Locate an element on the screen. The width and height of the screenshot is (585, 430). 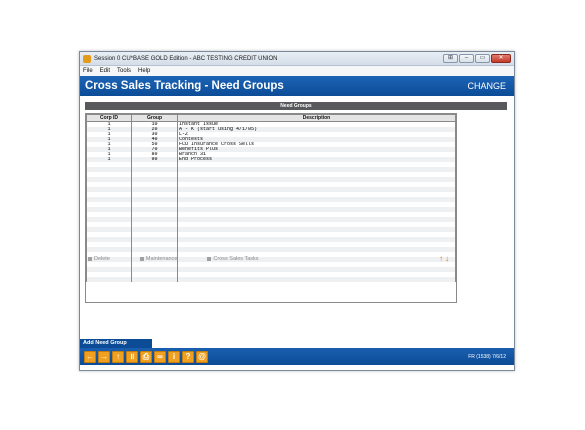
forward-arrow-icon: → is located at coordinates (104, 356).